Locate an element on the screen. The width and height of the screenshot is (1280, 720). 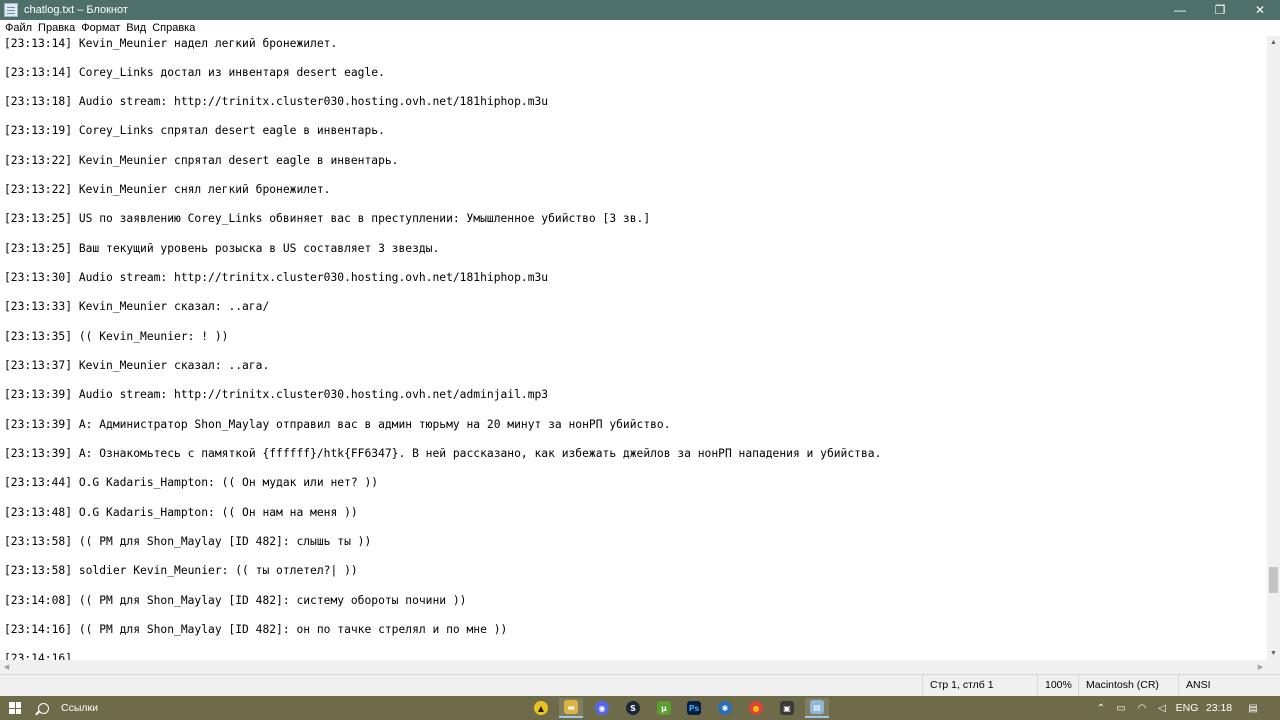
photoshop-icon: Ps is located at coordinates (694, 708).